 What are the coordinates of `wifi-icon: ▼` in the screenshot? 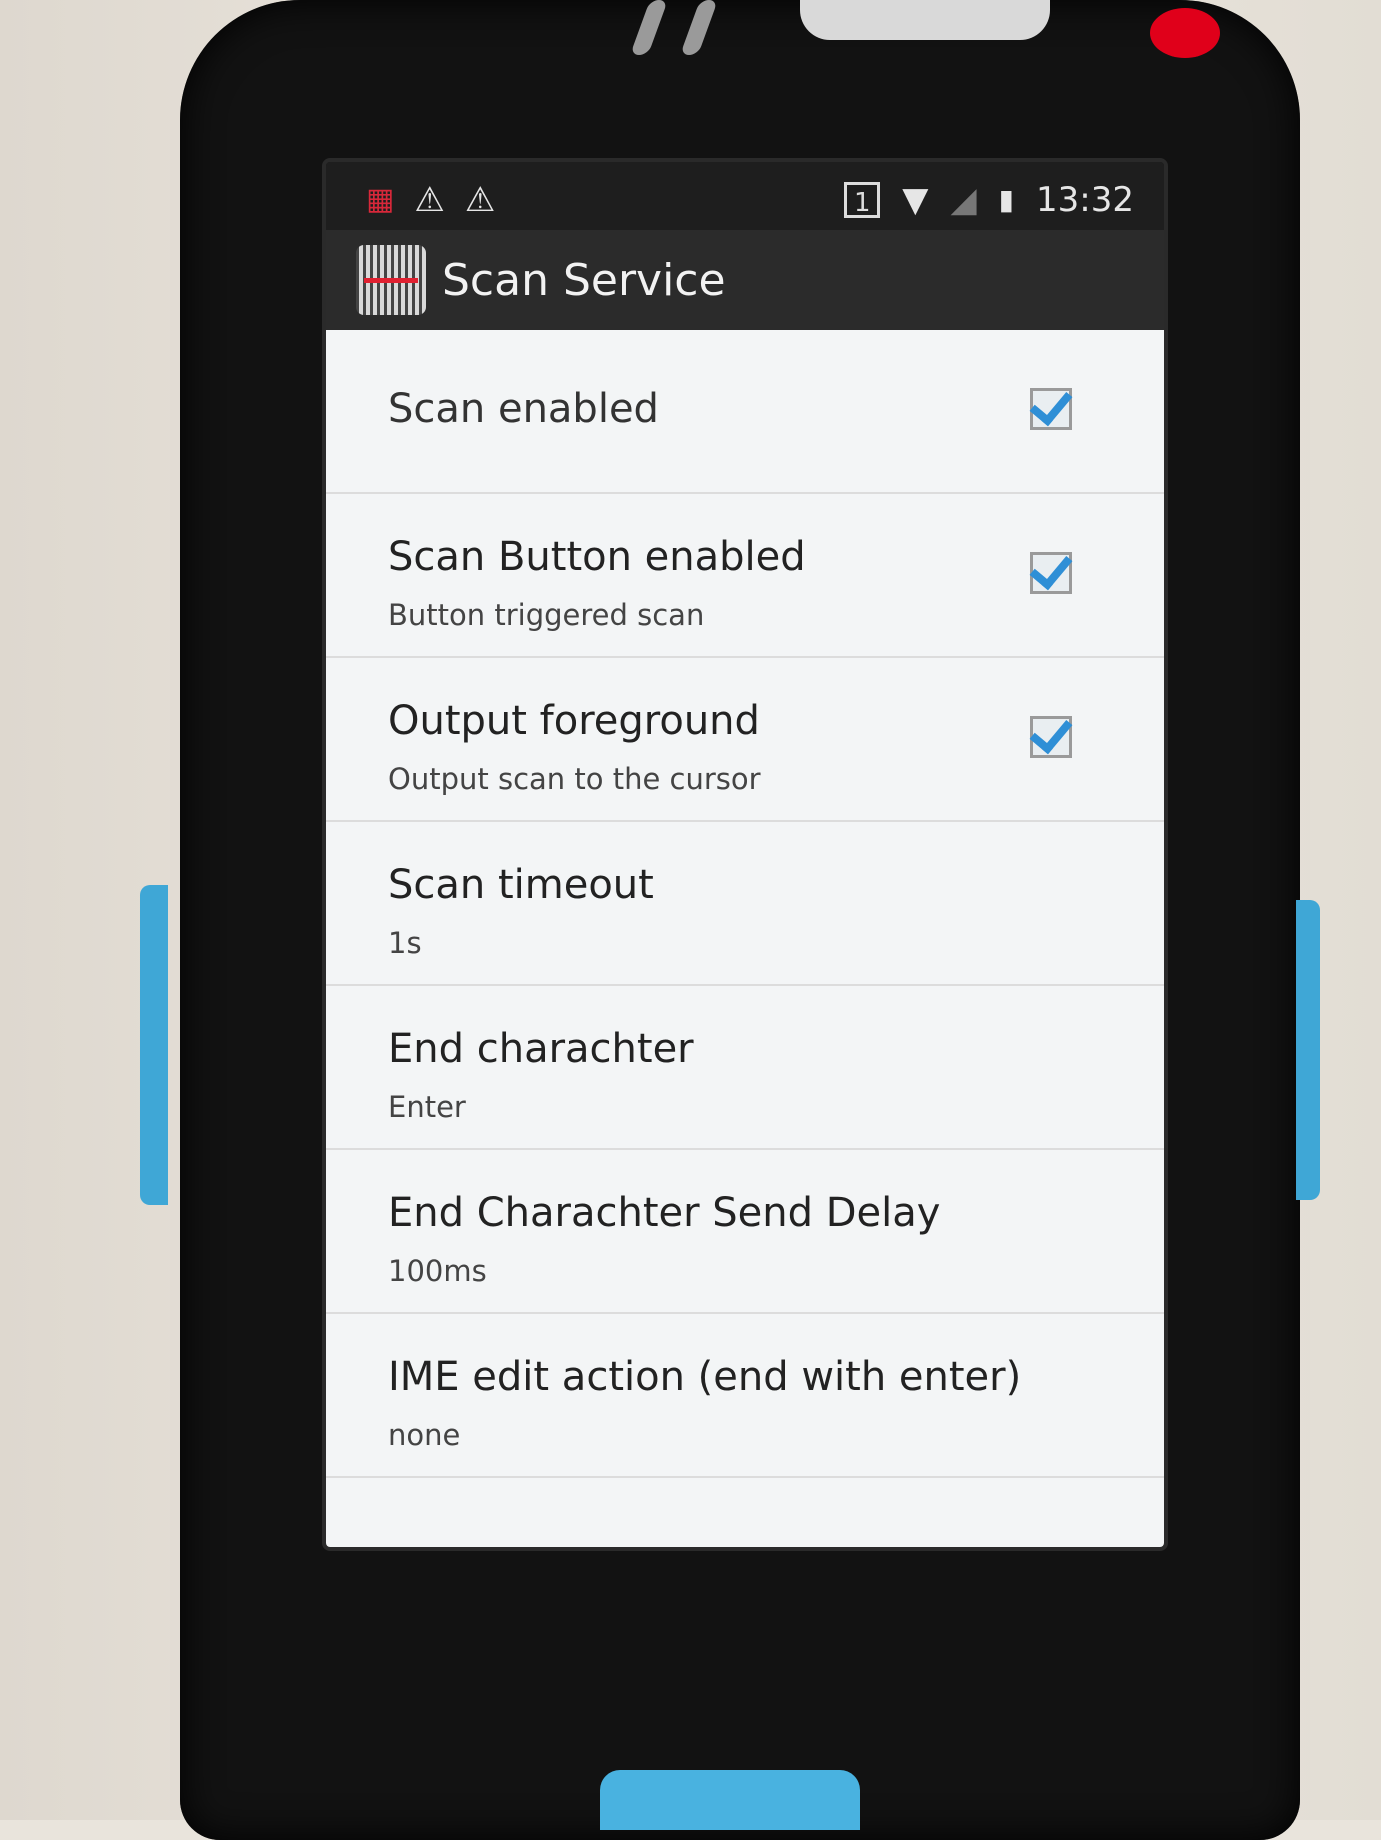 It's located at (915, 200).